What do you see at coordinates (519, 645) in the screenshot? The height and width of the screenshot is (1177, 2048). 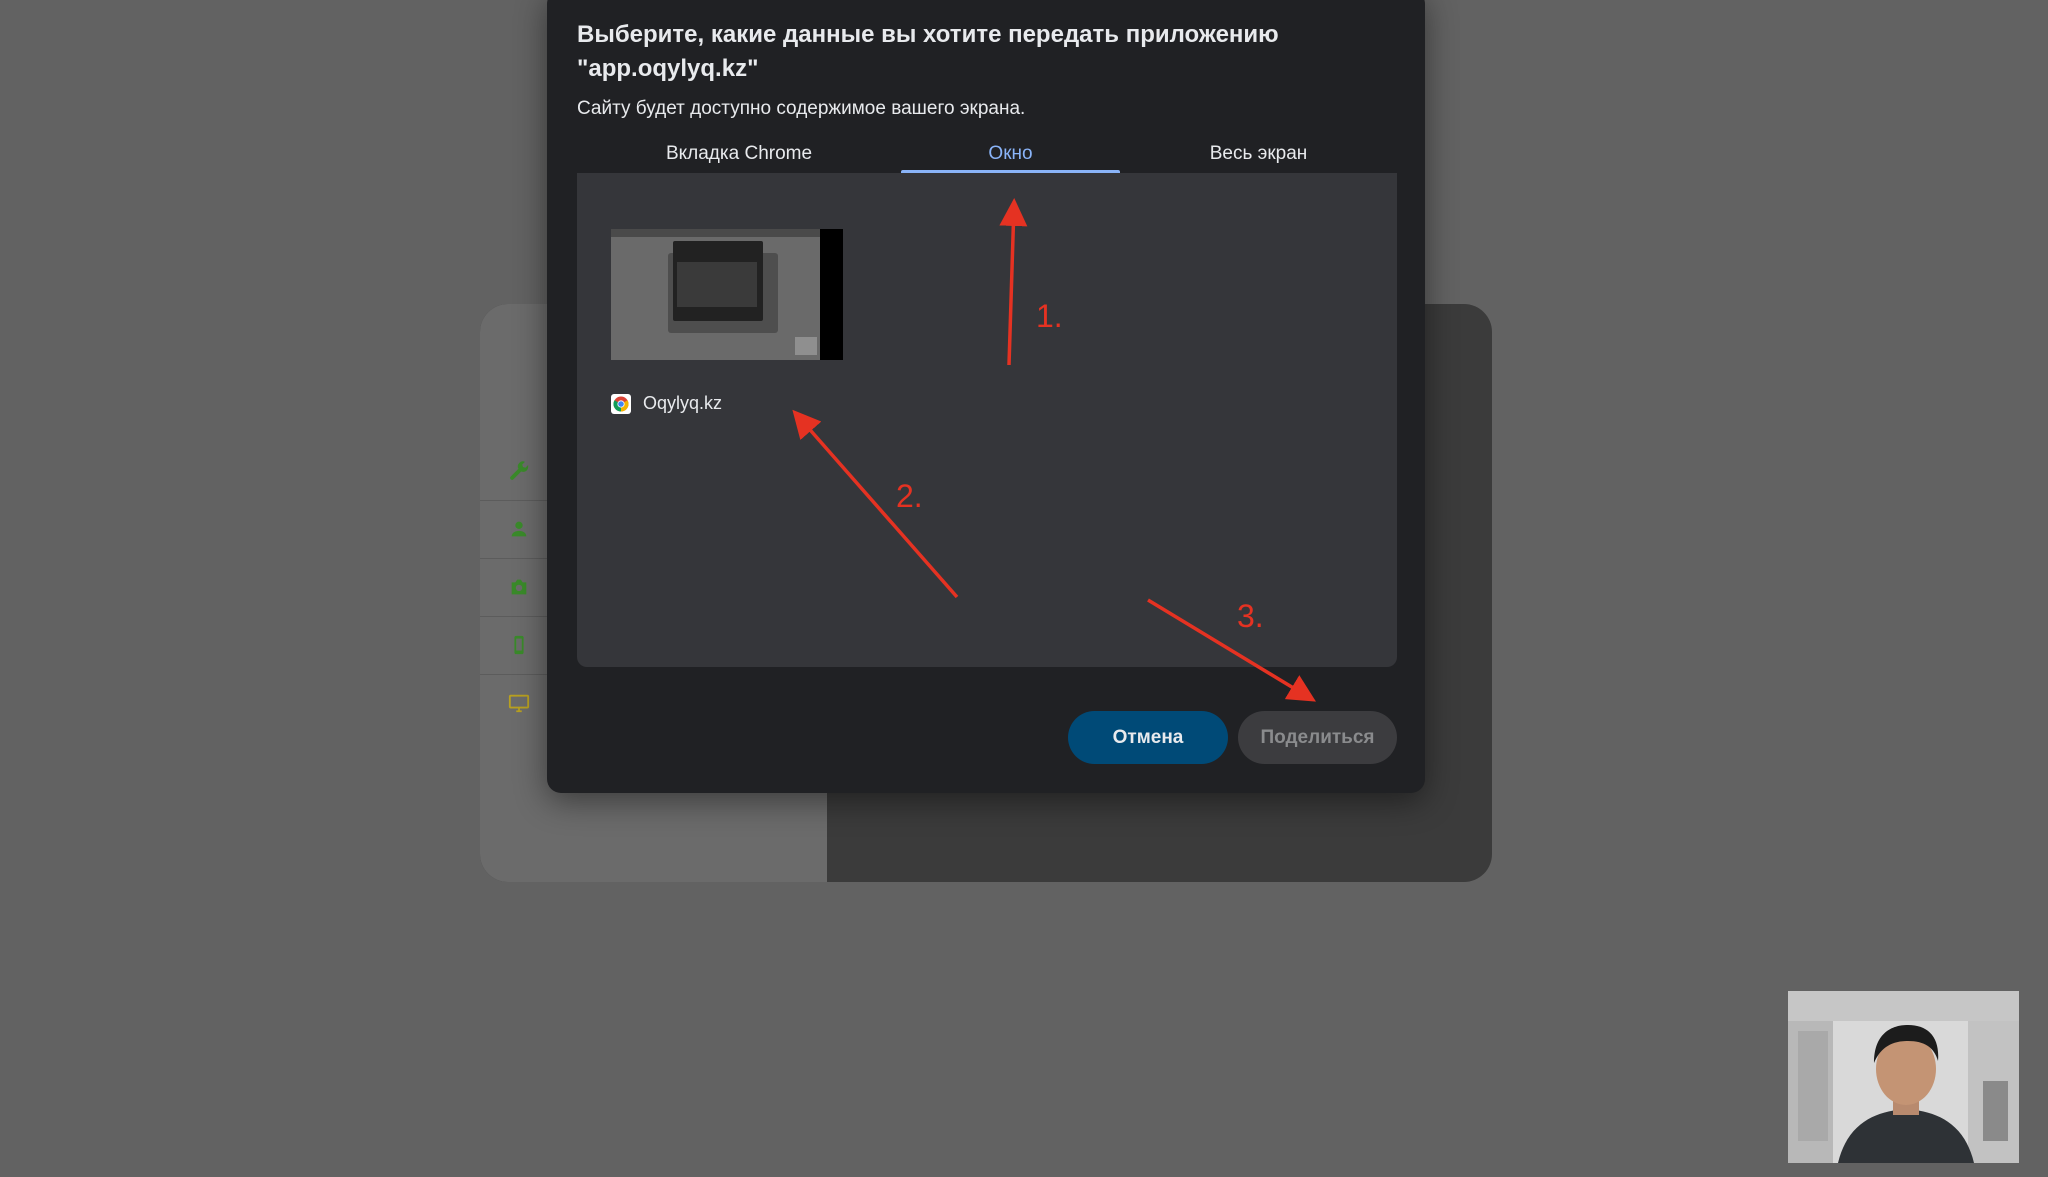 I see `phone-icon` at bounding box center [519, 645].